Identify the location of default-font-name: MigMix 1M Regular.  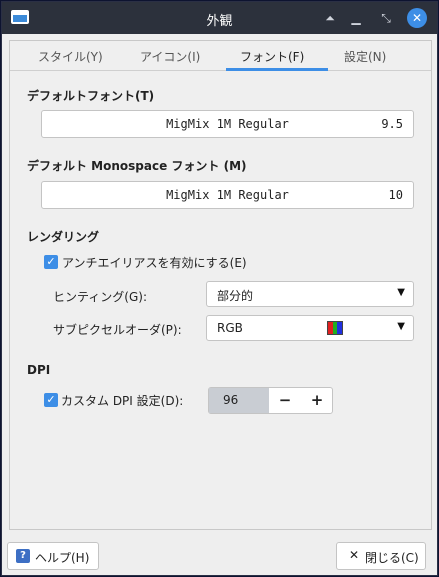
(227, 124).